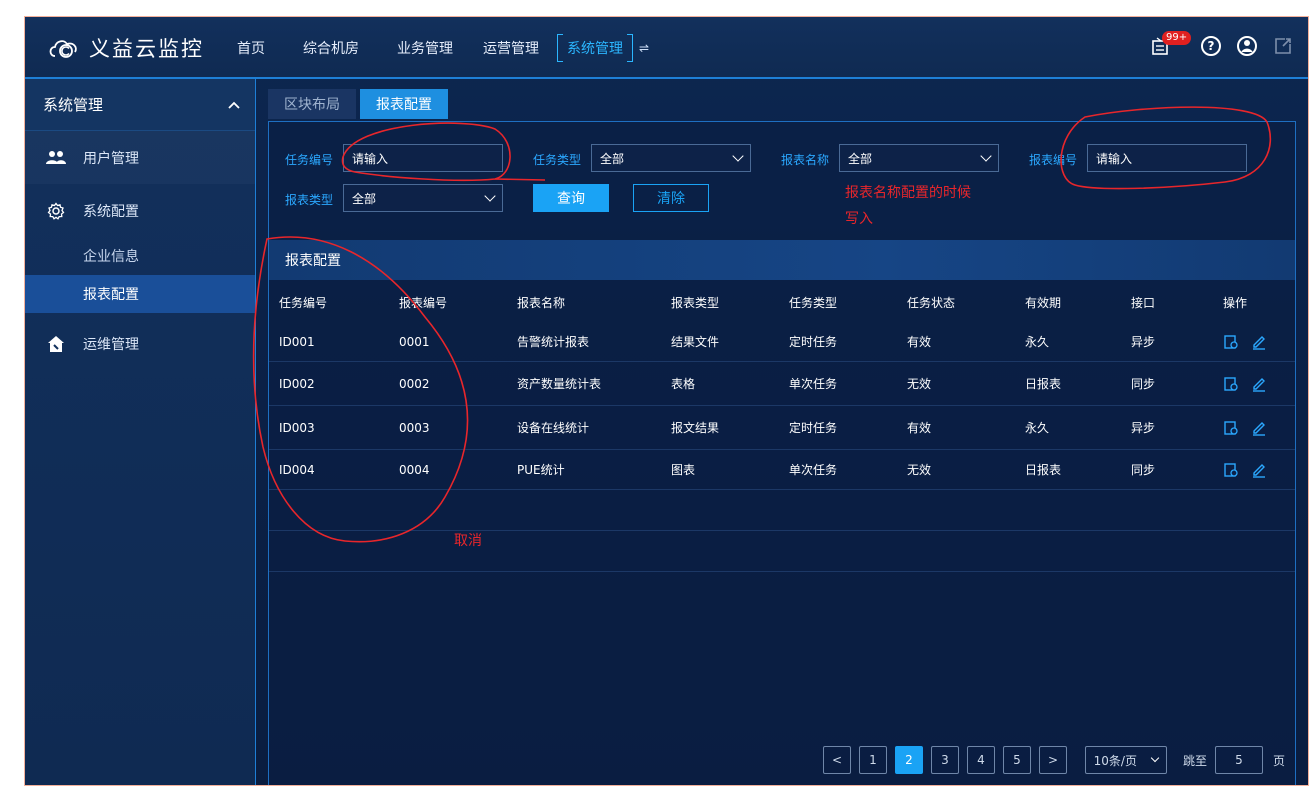  What do you see at coordinates (695, 342) in the screenshot?
I see `table-cell: 结果文件` at bounding box center [695, 342].